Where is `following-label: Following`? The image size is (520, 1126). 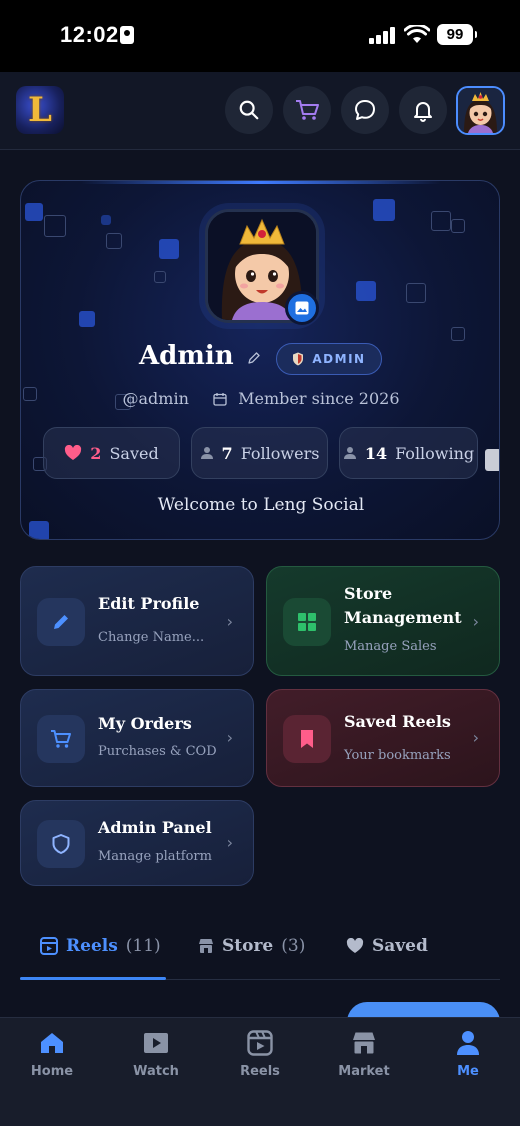 following-label: Following is located at coordinates (435, 453).